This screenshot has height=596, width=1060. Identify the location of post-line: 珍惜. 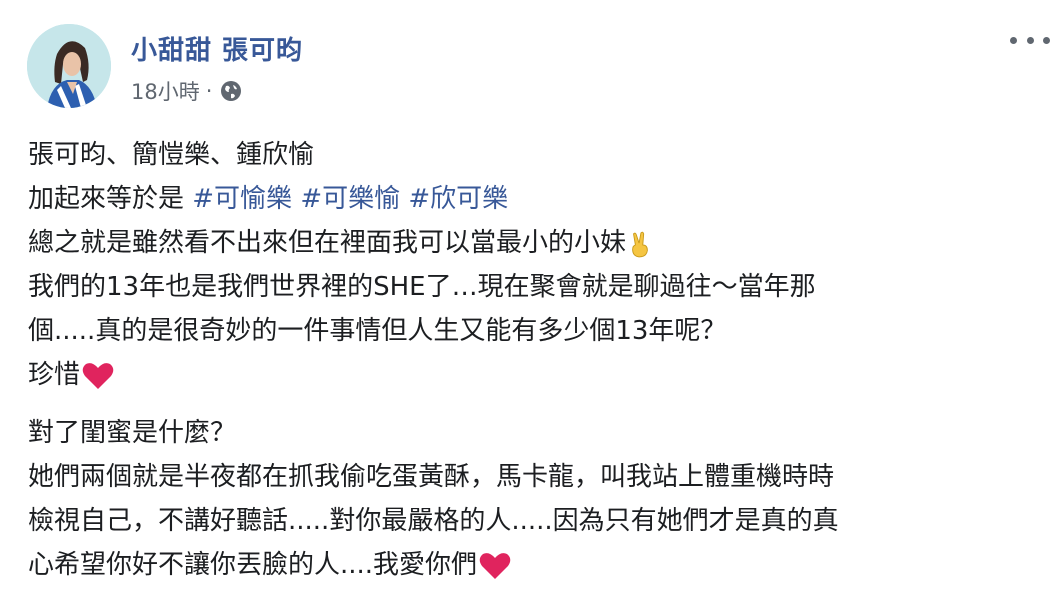
(533, 375).